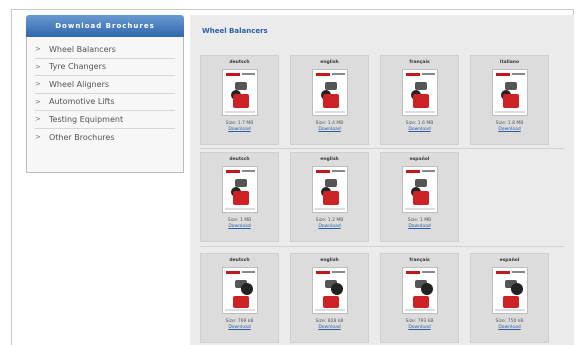  I want to click on brochure-card: deutsch Size: 1 MB Download, so click(239, 197).